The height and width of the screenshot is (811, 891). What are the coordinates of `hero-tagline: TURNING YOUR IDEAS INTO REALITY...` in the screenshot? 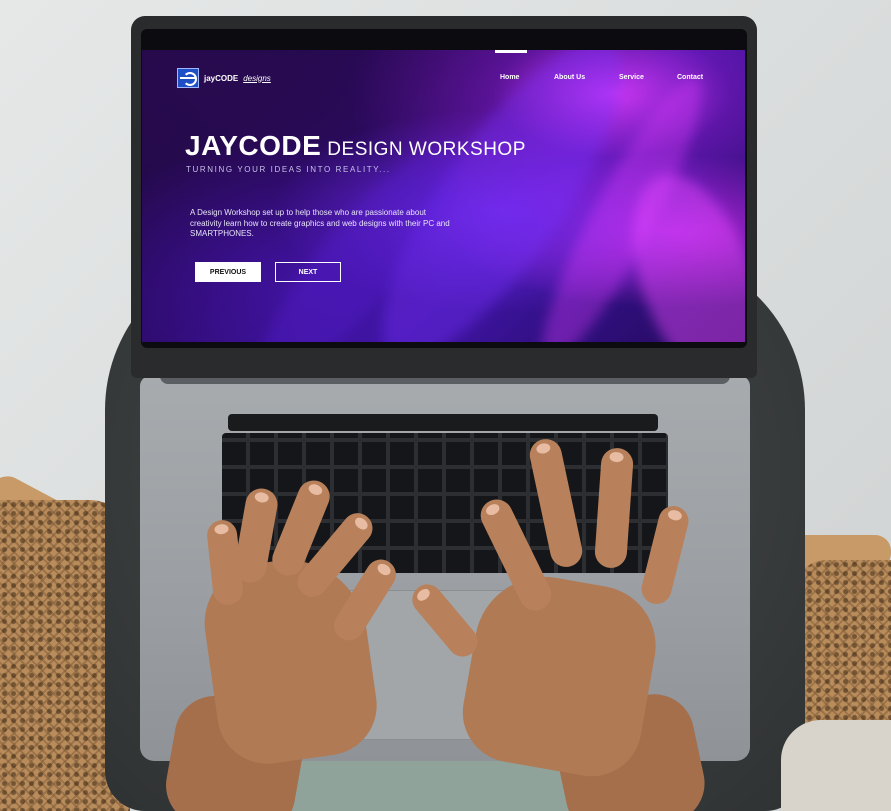 It's located at (288, 169).